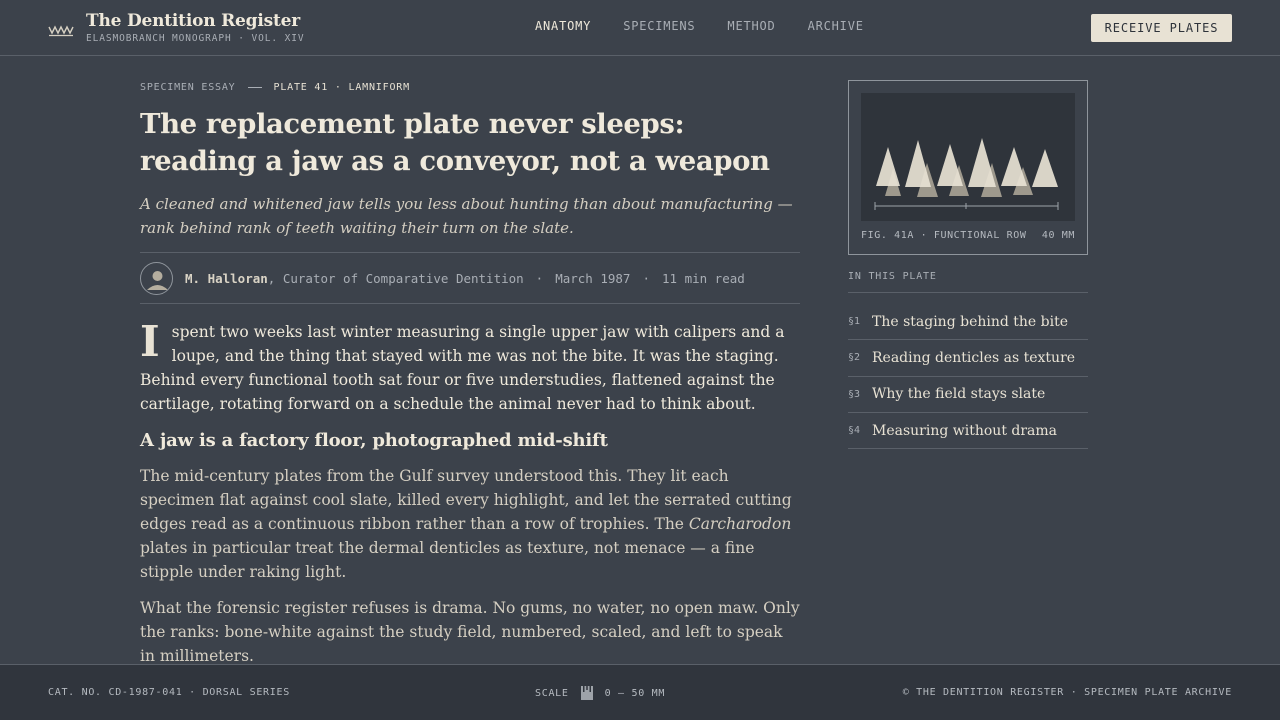 The width and height of the screenshot is (1280, 720). What do you see at coordinates (563, 26) in the screenshot?
I see `nav-anatomy: ANATOMY` at bounding box center [563, 26].